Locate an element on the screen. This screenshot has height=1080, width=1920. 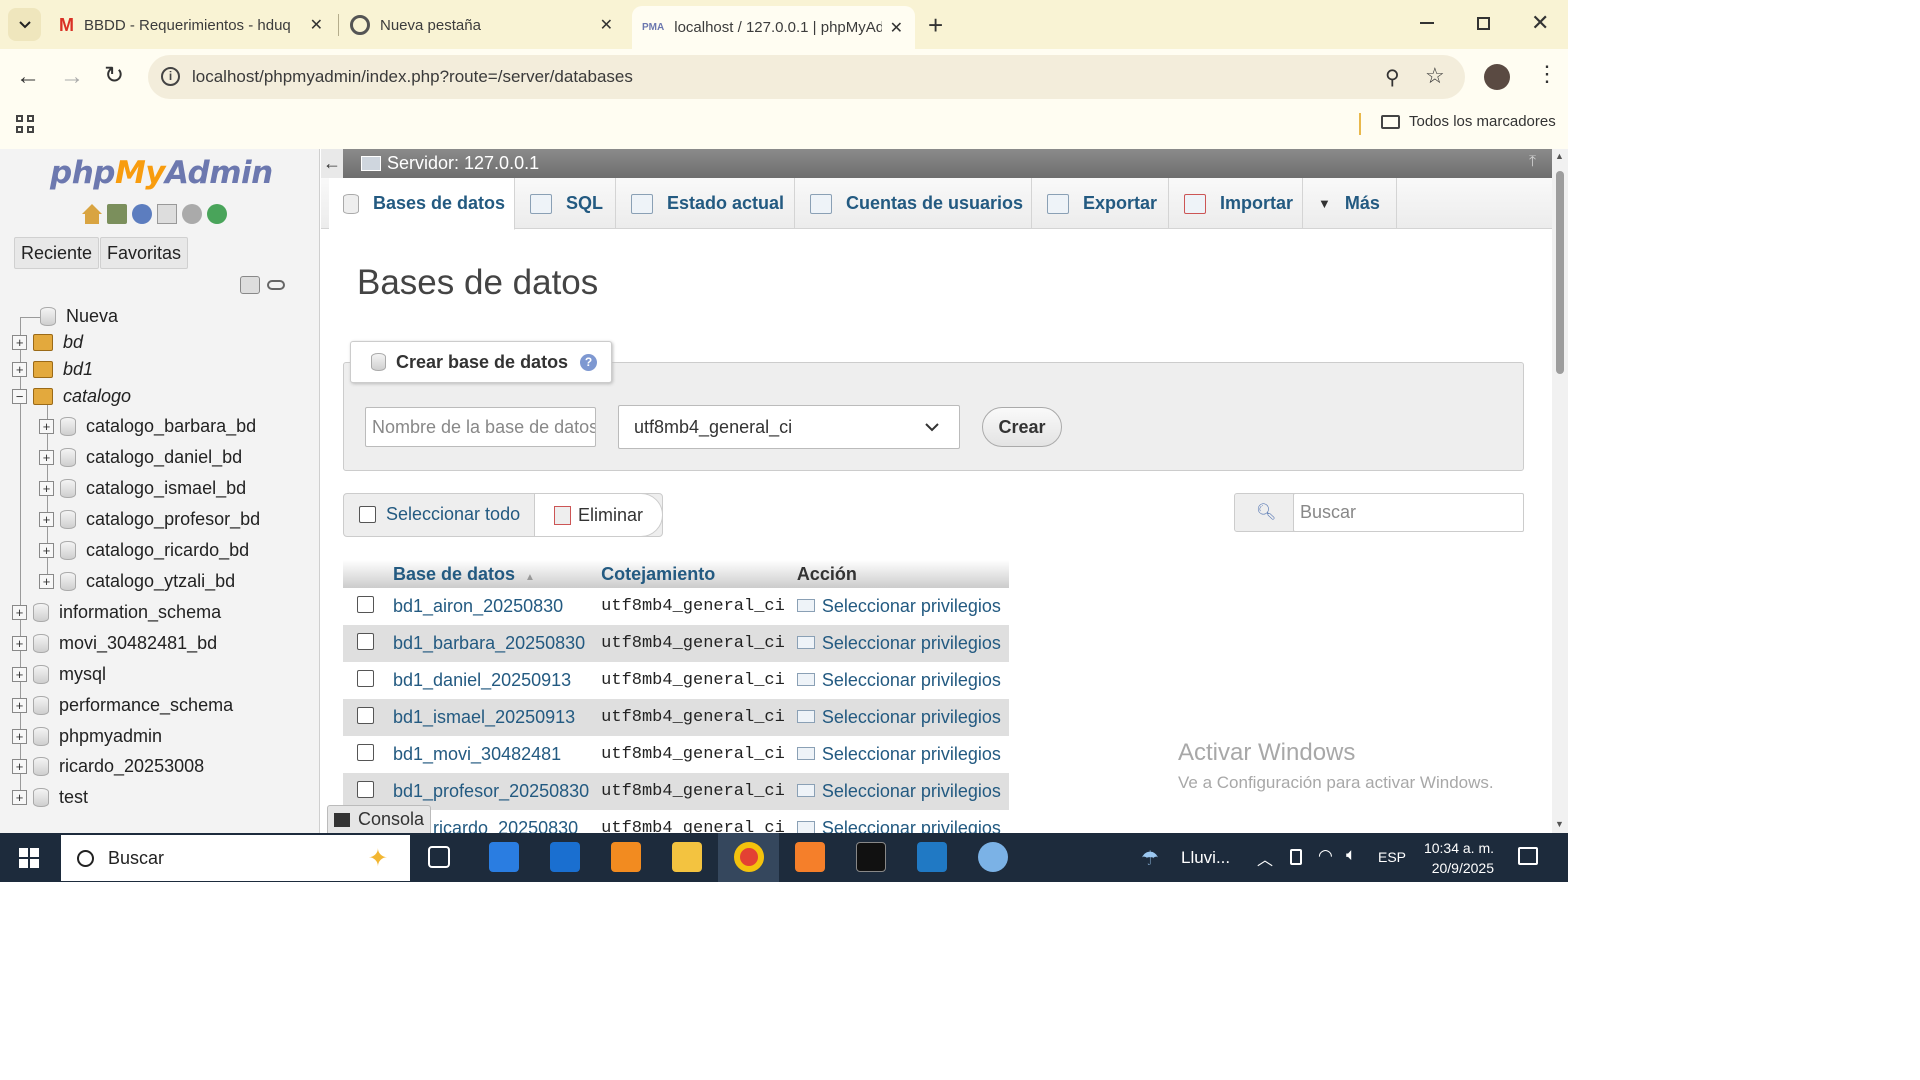
help-icon: ? is located at coordinates (589, 362).